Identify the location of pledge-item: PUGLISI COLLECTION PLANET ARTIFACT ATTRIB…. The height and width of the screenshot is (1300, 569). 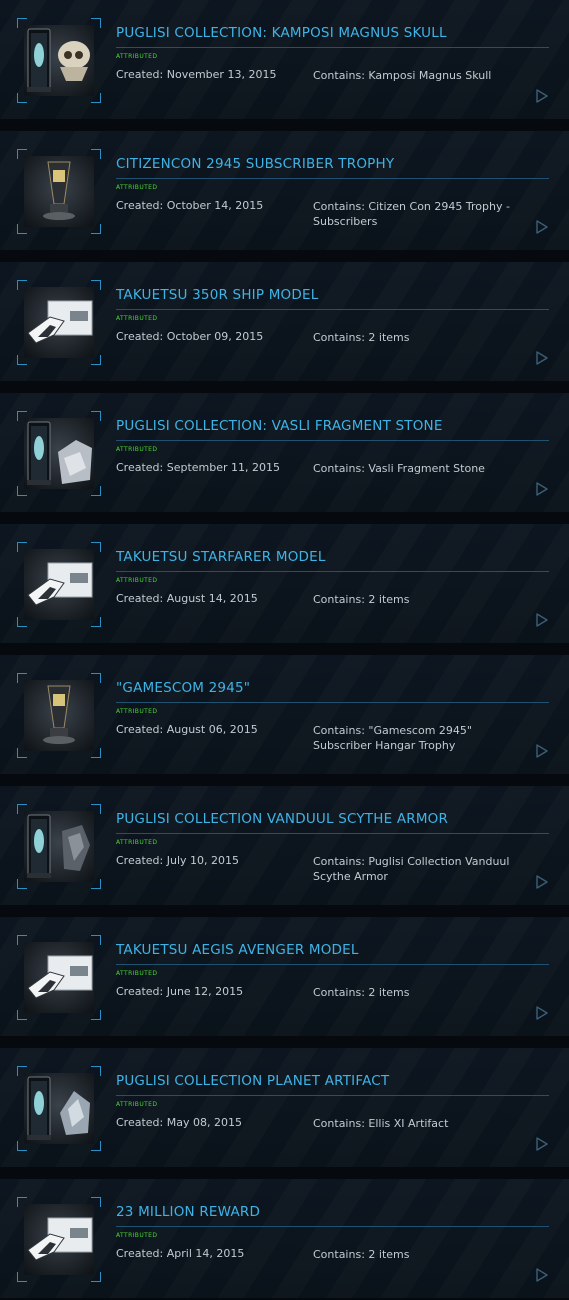
(284, 1107).